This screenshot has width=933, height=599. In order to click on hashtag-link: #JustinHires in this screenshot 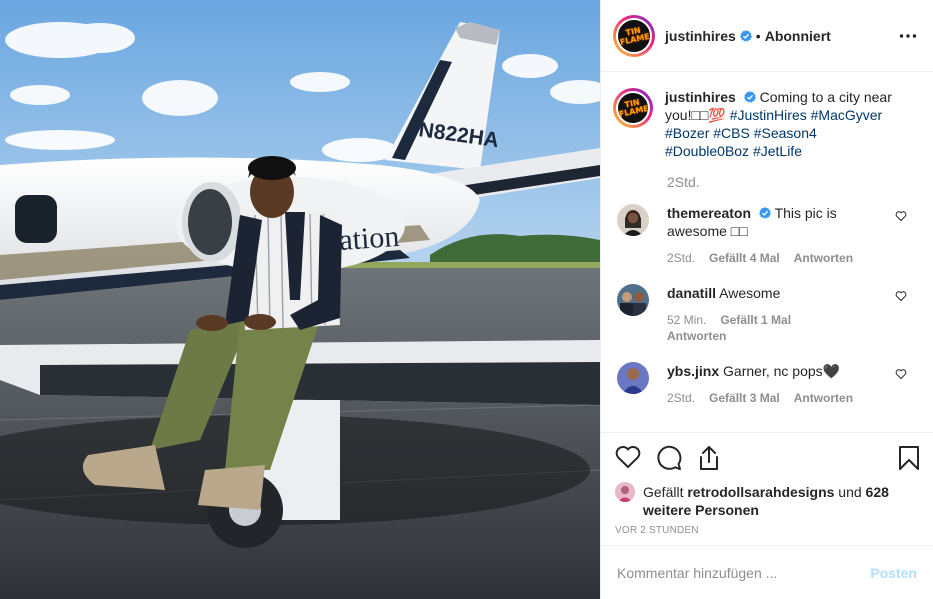, I will do `click(768, 115)`.